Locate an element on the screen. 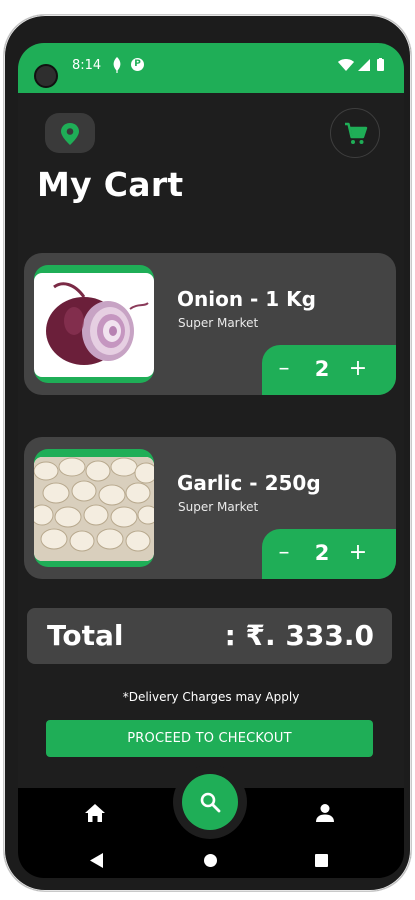 This screenshot has height=900, width=415. battery-icon is located at coordinates (380, 64).